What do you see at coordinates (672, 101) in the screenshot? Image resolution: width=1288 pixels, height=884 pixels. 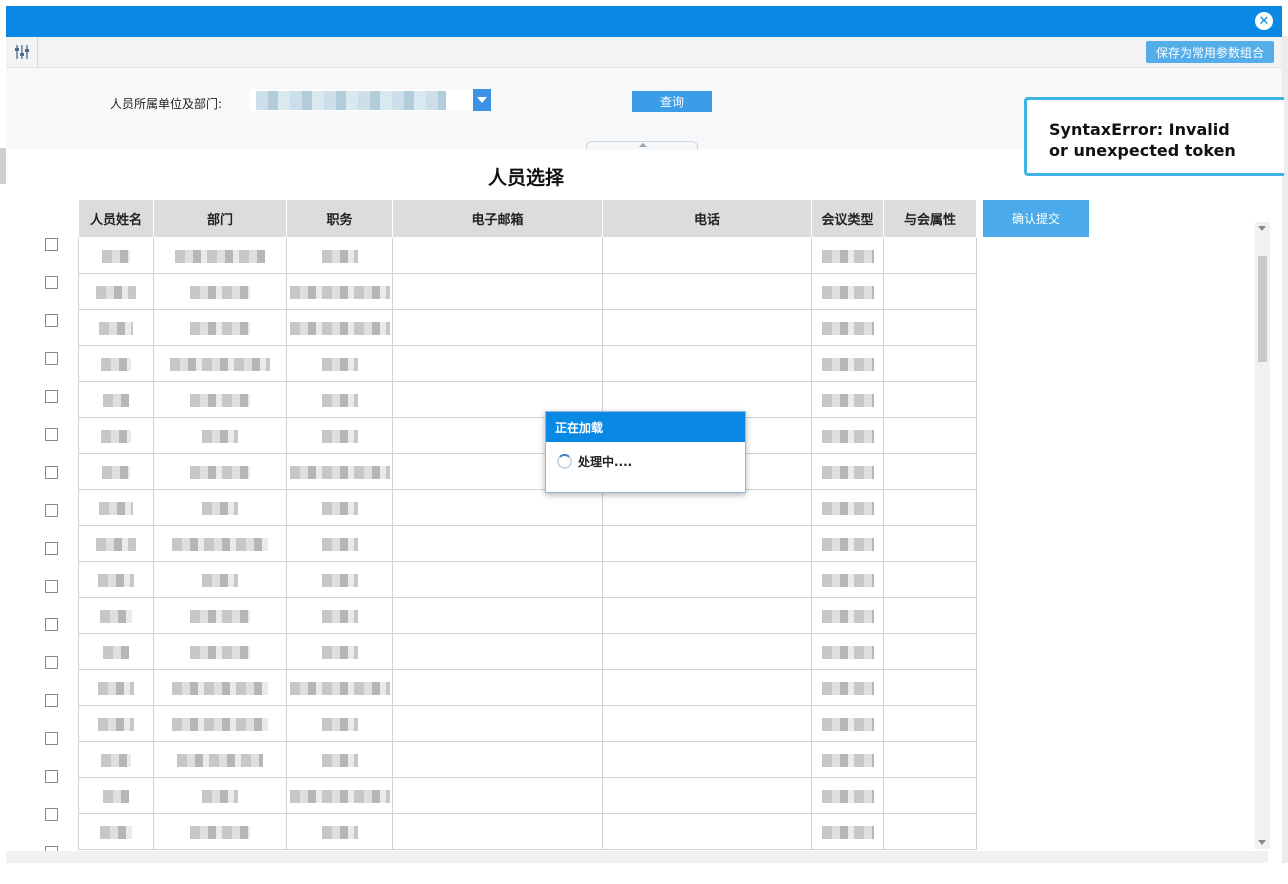 I see `query-button: 查询` at bounding box center [672, 101].